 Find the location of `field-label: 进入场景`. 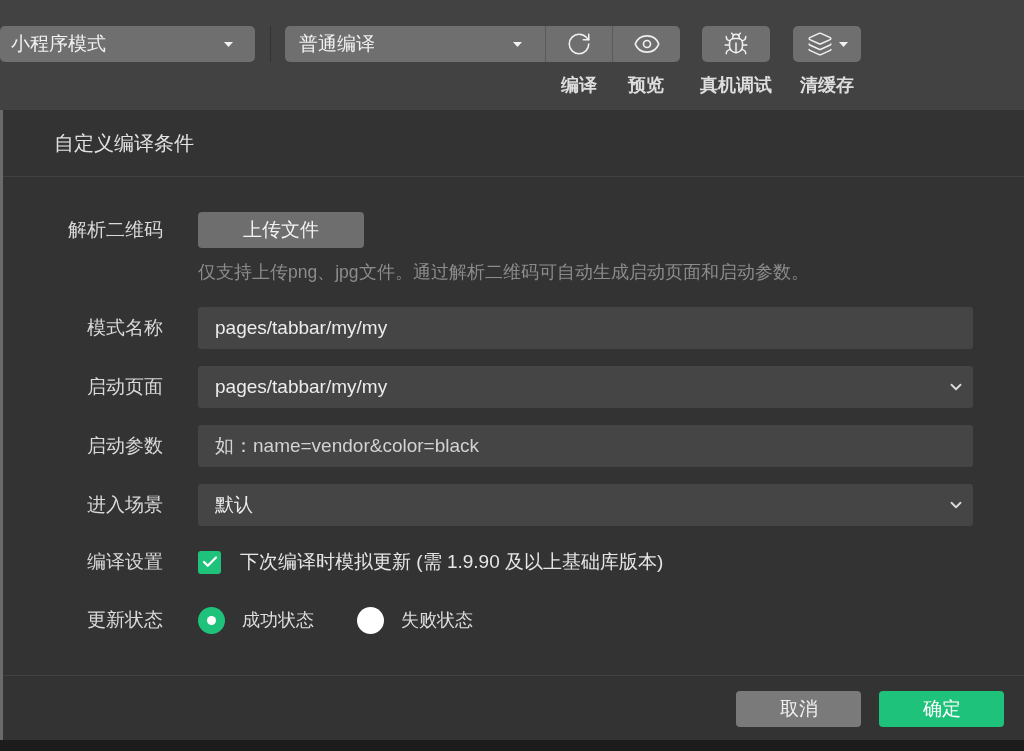

field-label: 进入场景 is located at coordinates (124, 504).